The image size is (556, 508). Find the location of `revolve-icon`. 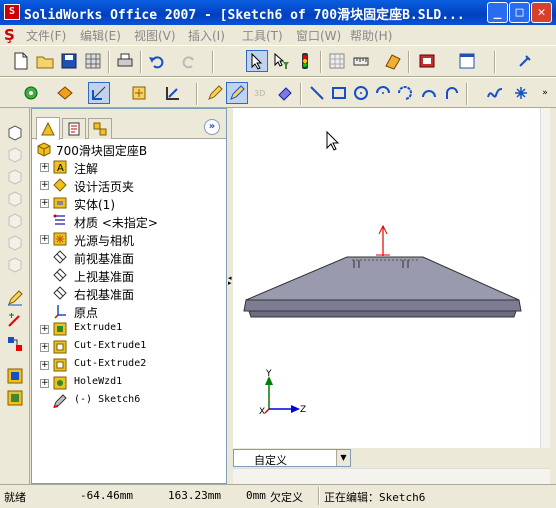

revolve-icon is located at coordinates (15, 154).